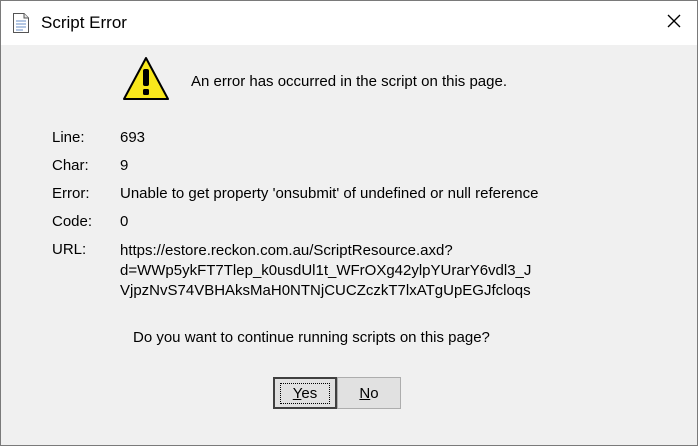  I want to click on yes-label-rest: es, so click(309, 393).